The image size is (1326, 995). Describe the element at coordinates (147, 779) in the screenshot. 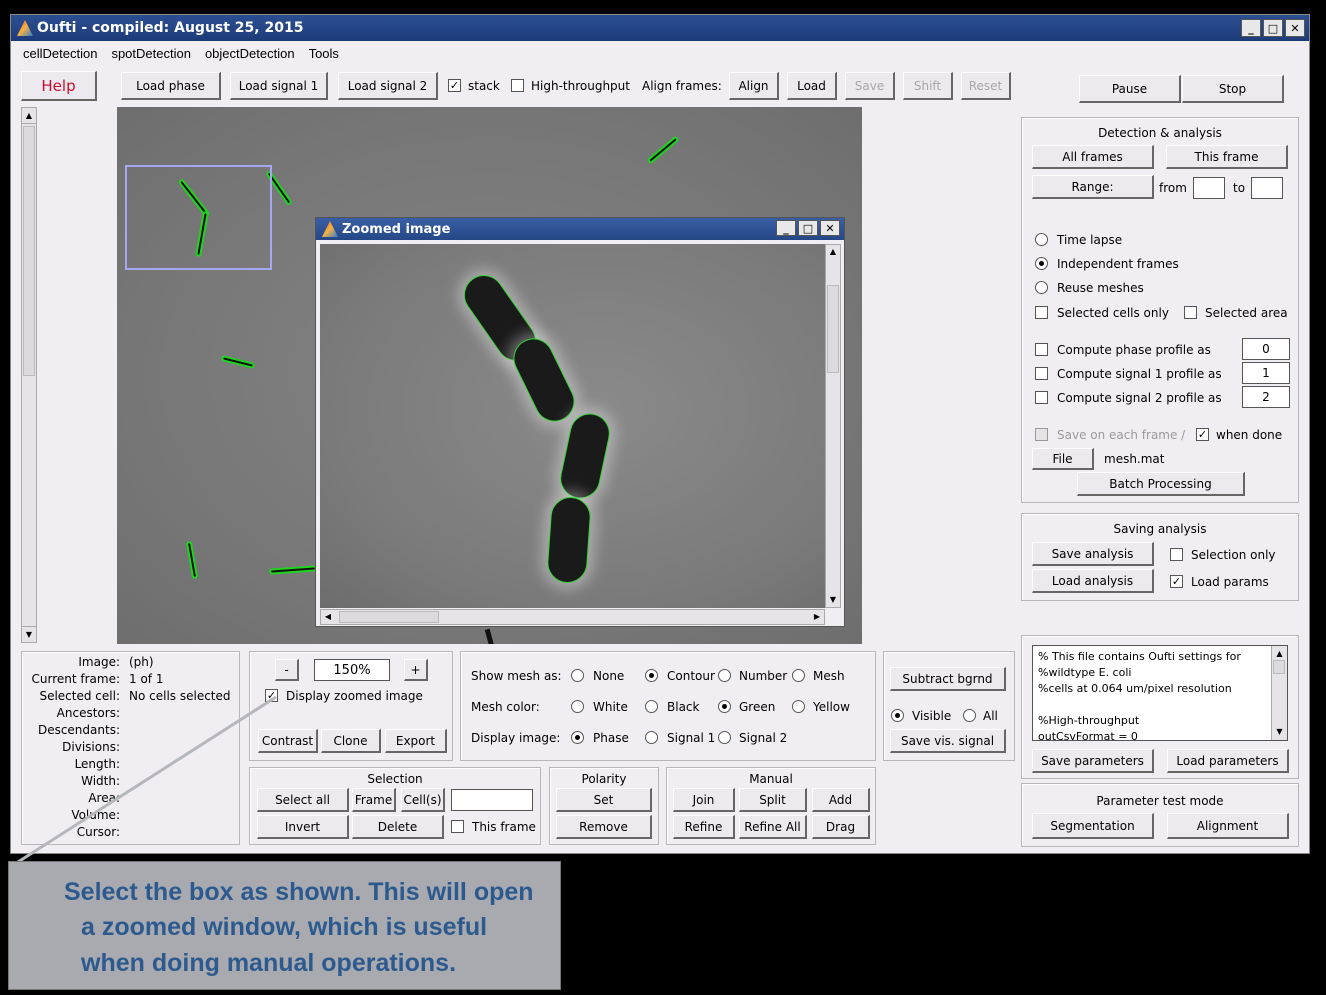

I see `callout-pointer` at that location.